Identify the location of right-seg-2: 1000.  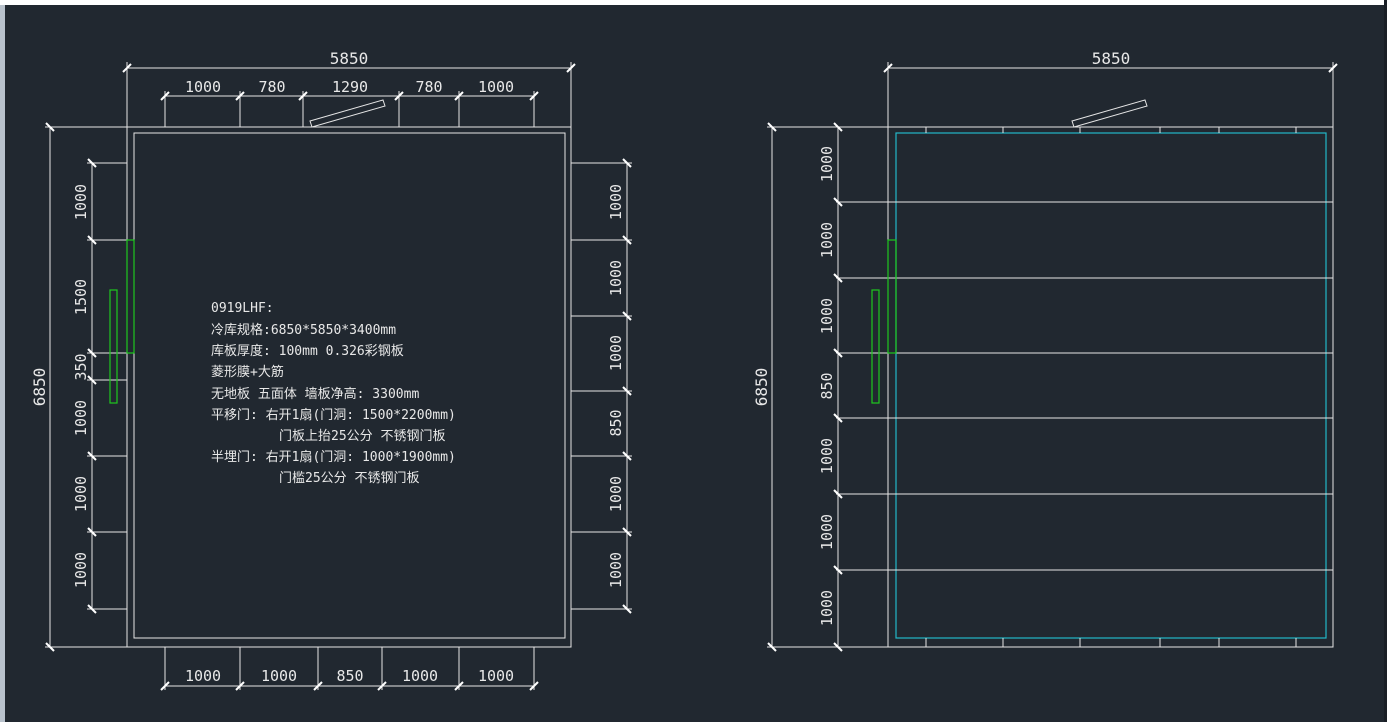
(827, 240).